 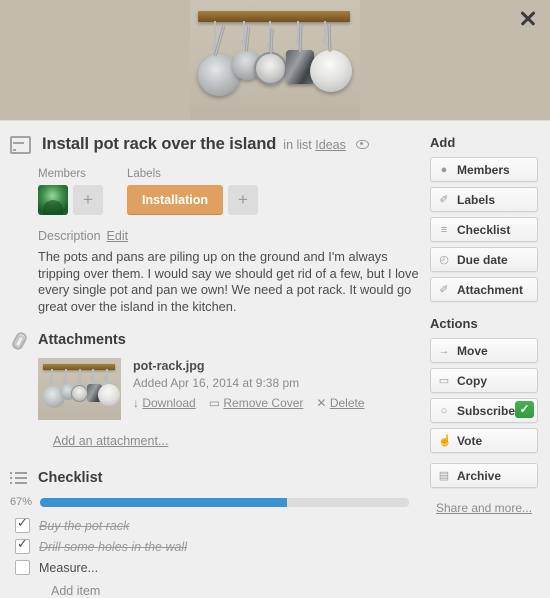 I want to click on archive-box-icon: ▤, so click(x=444, y=475).